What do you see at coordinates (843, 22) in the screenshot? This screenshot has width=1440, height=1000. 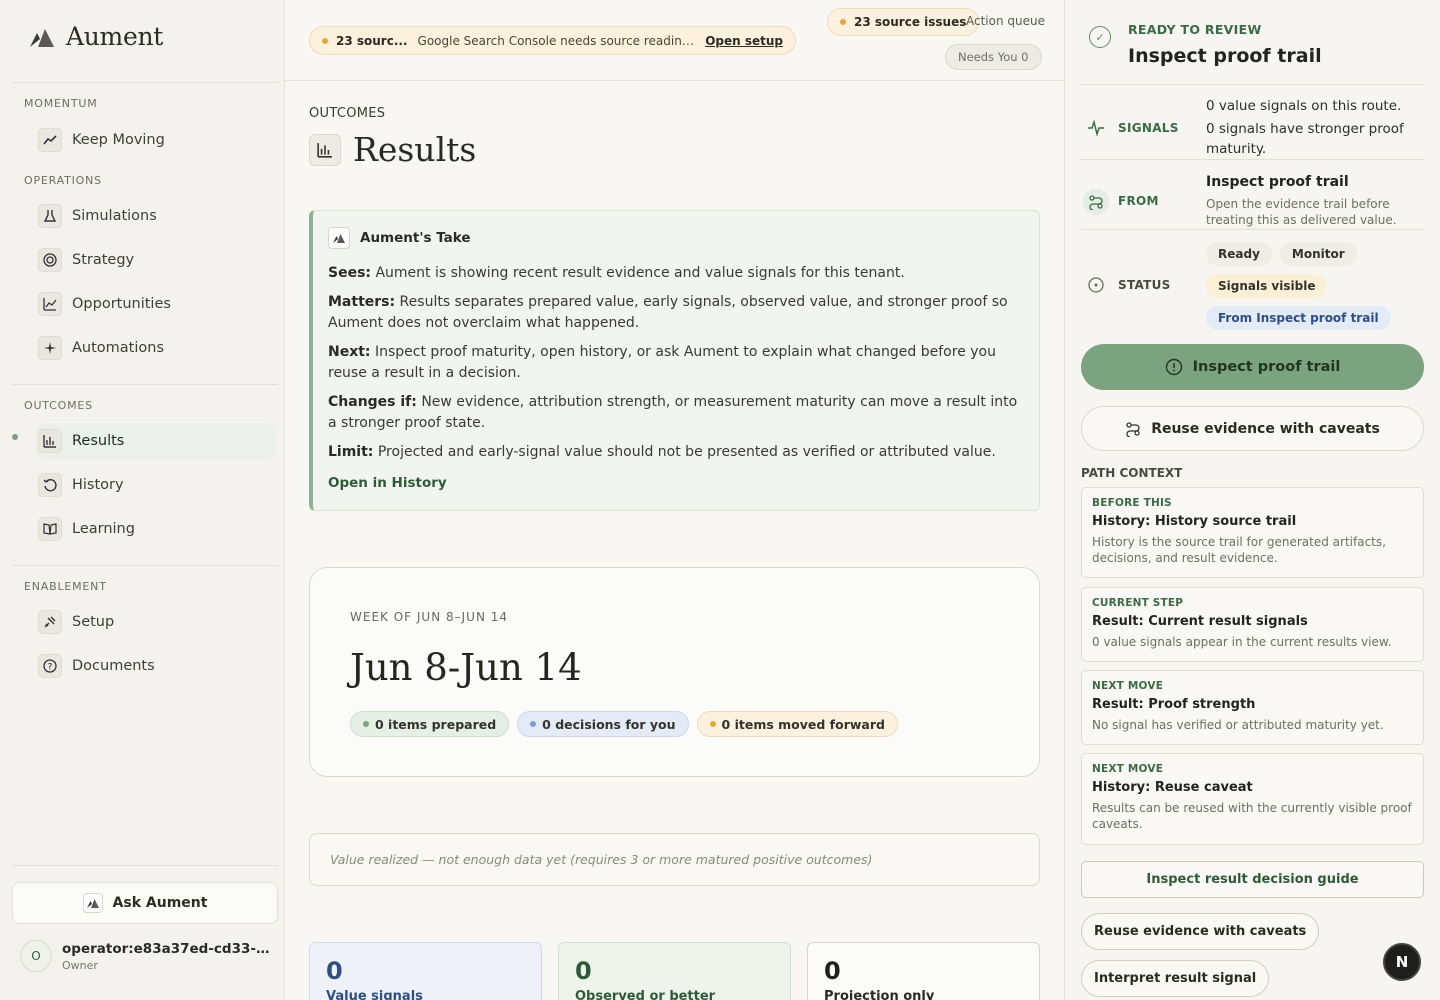 I see `warning-dot-icon` at bounding box center [843, 22].